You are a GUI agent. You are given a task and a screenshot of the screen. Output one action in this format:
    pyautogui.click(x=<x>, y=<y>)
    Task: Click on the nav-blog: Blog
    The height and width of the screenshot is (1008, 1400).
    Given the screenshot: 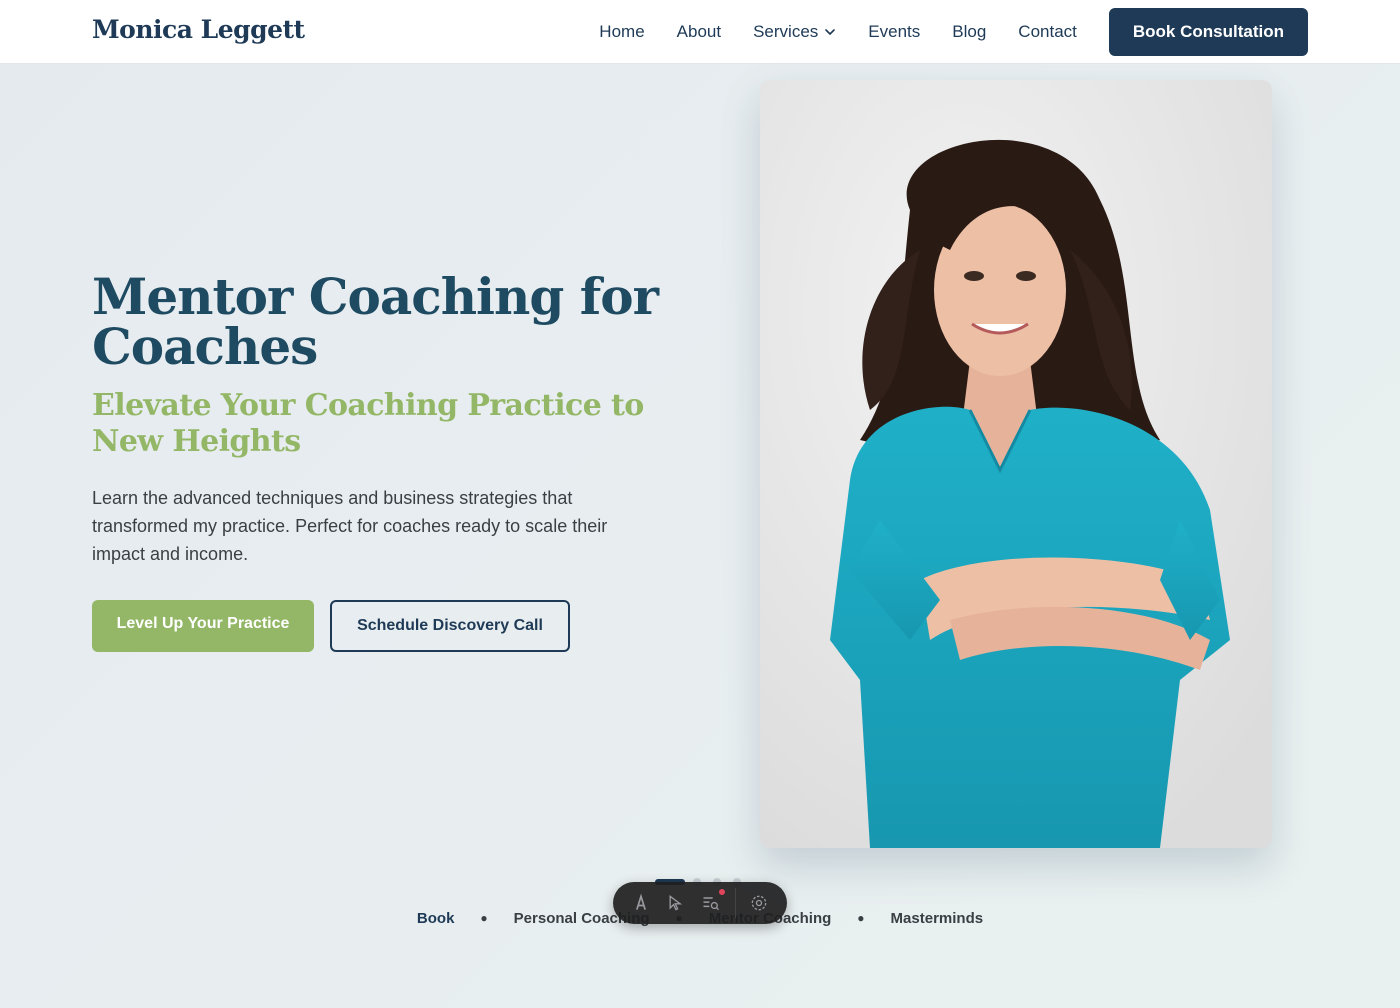 What is the action you would take?
    pyautogui.click(x=969, y=32)
    